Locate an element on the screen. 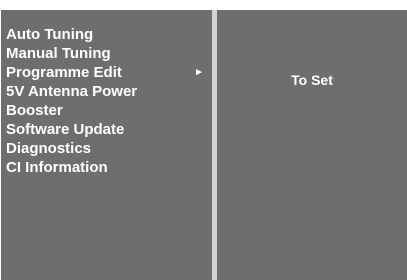  menu-item-ci-information: CI Information is located at coordinates (107, 167).